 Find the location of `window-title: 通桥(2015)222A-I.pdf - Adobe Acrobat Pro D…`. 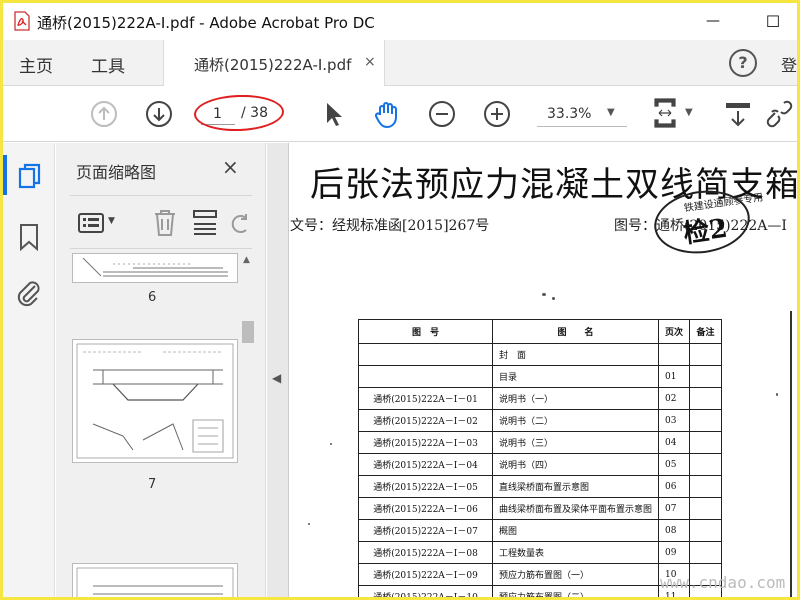

window-title: 通桥(2015)222A-I.pdf - Adobe Acrobat Pro D… is located at coordinates (206, 23).